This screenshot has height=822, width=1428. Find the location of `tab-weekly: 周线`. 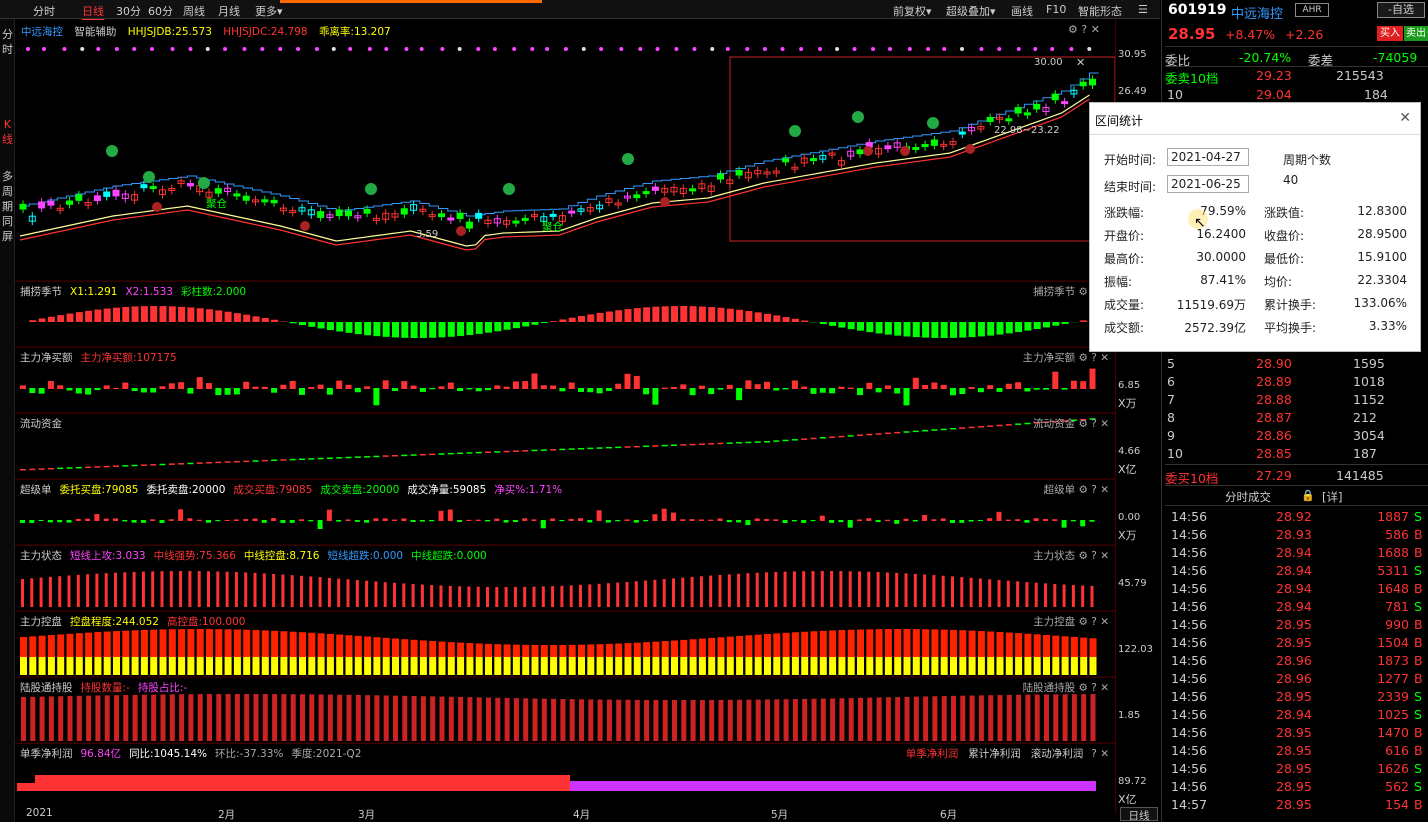

tab-weekly: 周线 is located at coordinates (194, 11).